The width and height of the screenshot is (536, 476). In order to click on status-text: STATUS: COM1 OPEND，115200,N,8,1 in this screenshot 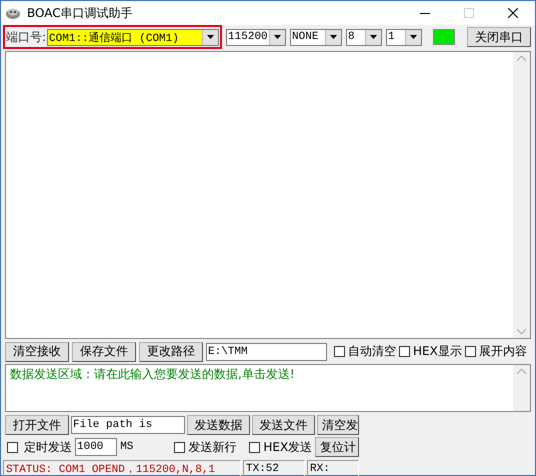, I will do `click(122, 468)`.